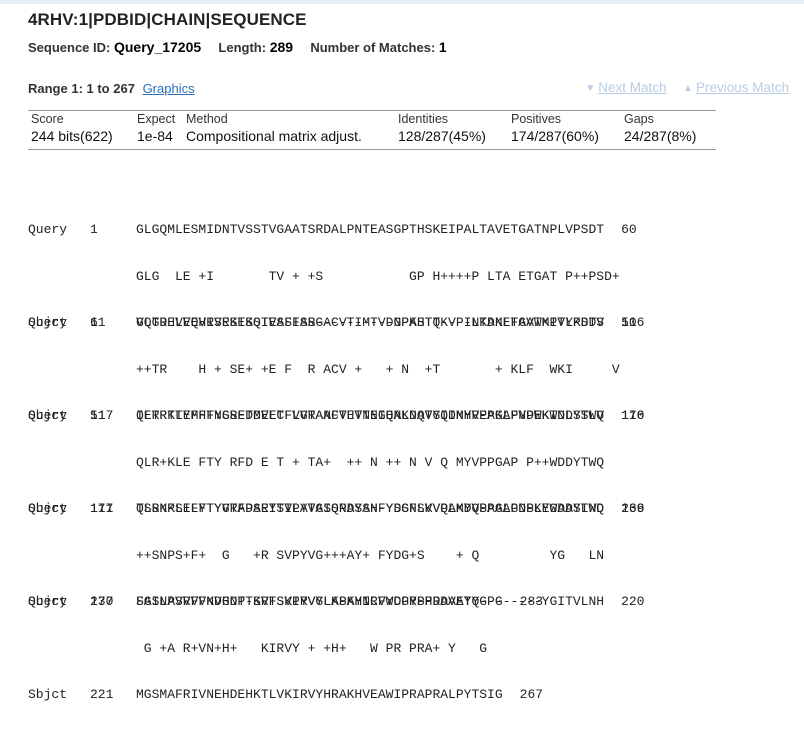 The width and height of the screenshot is (804, 734). I want to click on midline-row: G +A R+VN+H+ KIRVY + +H+ W PR PRA+ Y G, so click(336, 649).